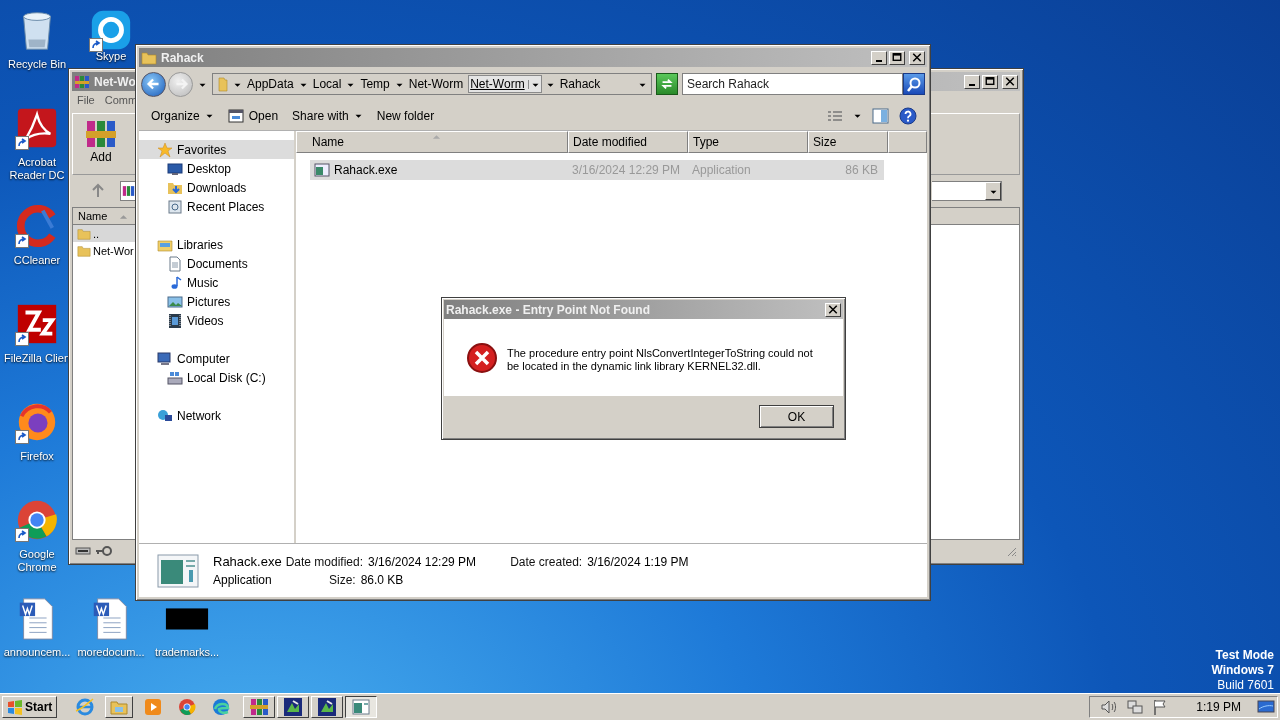 This screenshot has height=720, width=1280. What do you see at coordinates (628, 142) in the screenshot?
I see `column-header: Date modified` at bounding box center [628, 142].